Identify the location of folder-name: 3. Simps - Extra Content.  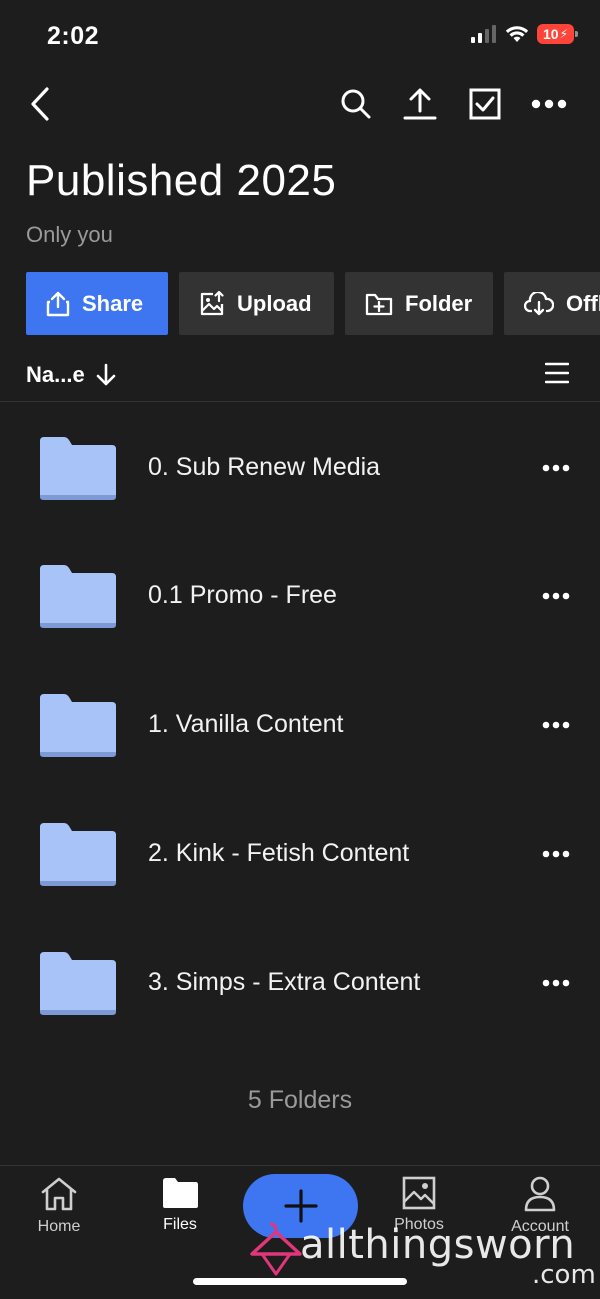
(284, 982).